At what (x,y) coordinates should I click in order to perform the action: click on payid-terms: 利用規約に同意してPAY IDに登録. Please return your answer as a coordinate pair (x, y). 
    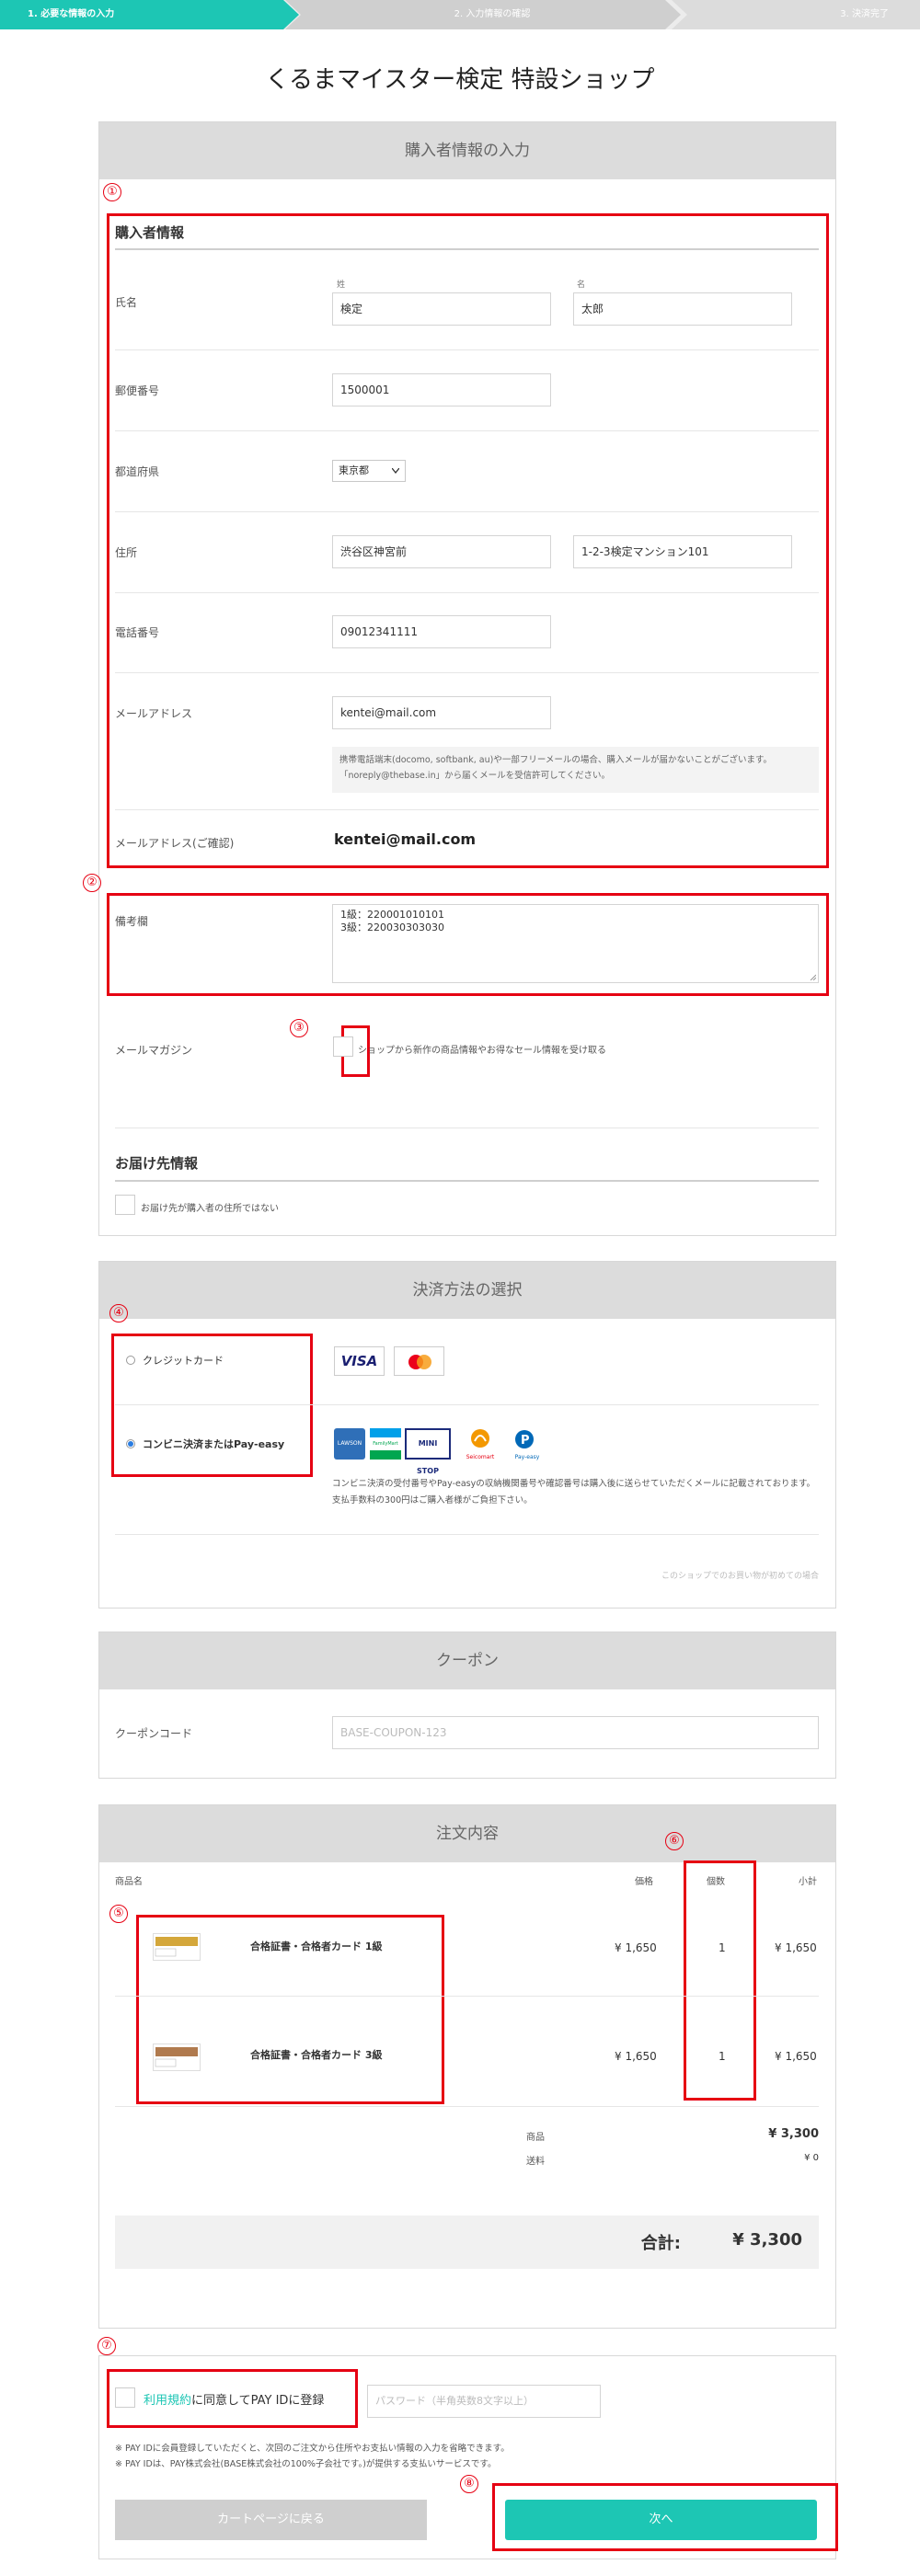
    Looking at the image, I should click on (234, 2399).